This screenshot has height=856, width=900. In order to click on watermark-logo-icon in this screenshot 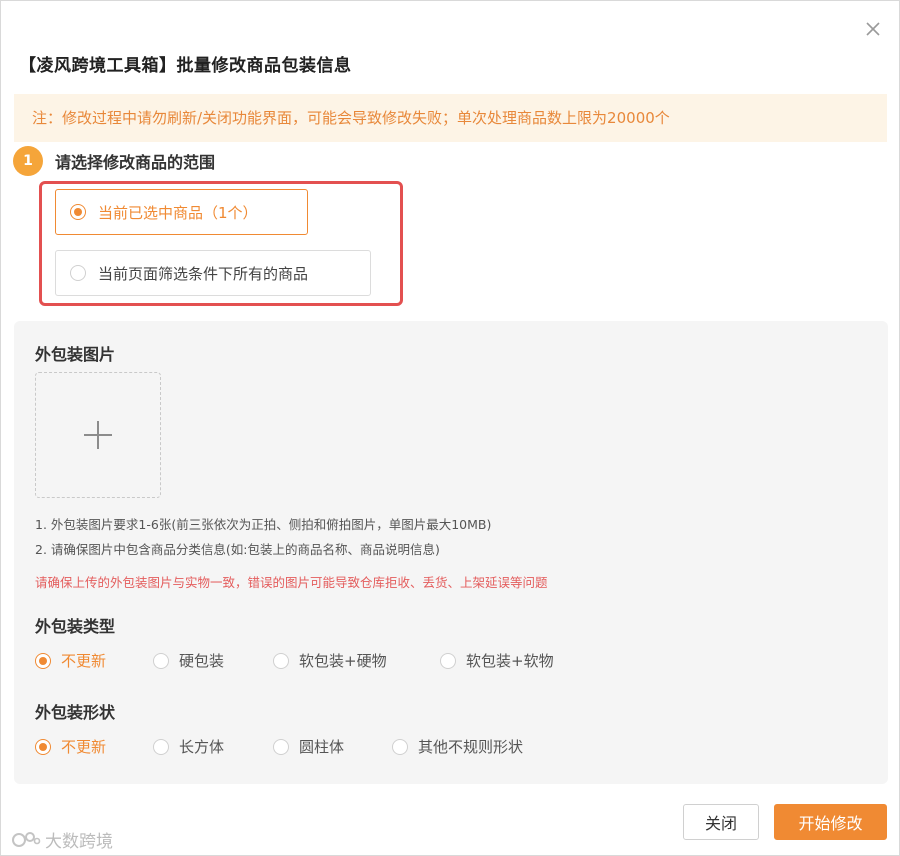, I will do `click(26, 839)`.